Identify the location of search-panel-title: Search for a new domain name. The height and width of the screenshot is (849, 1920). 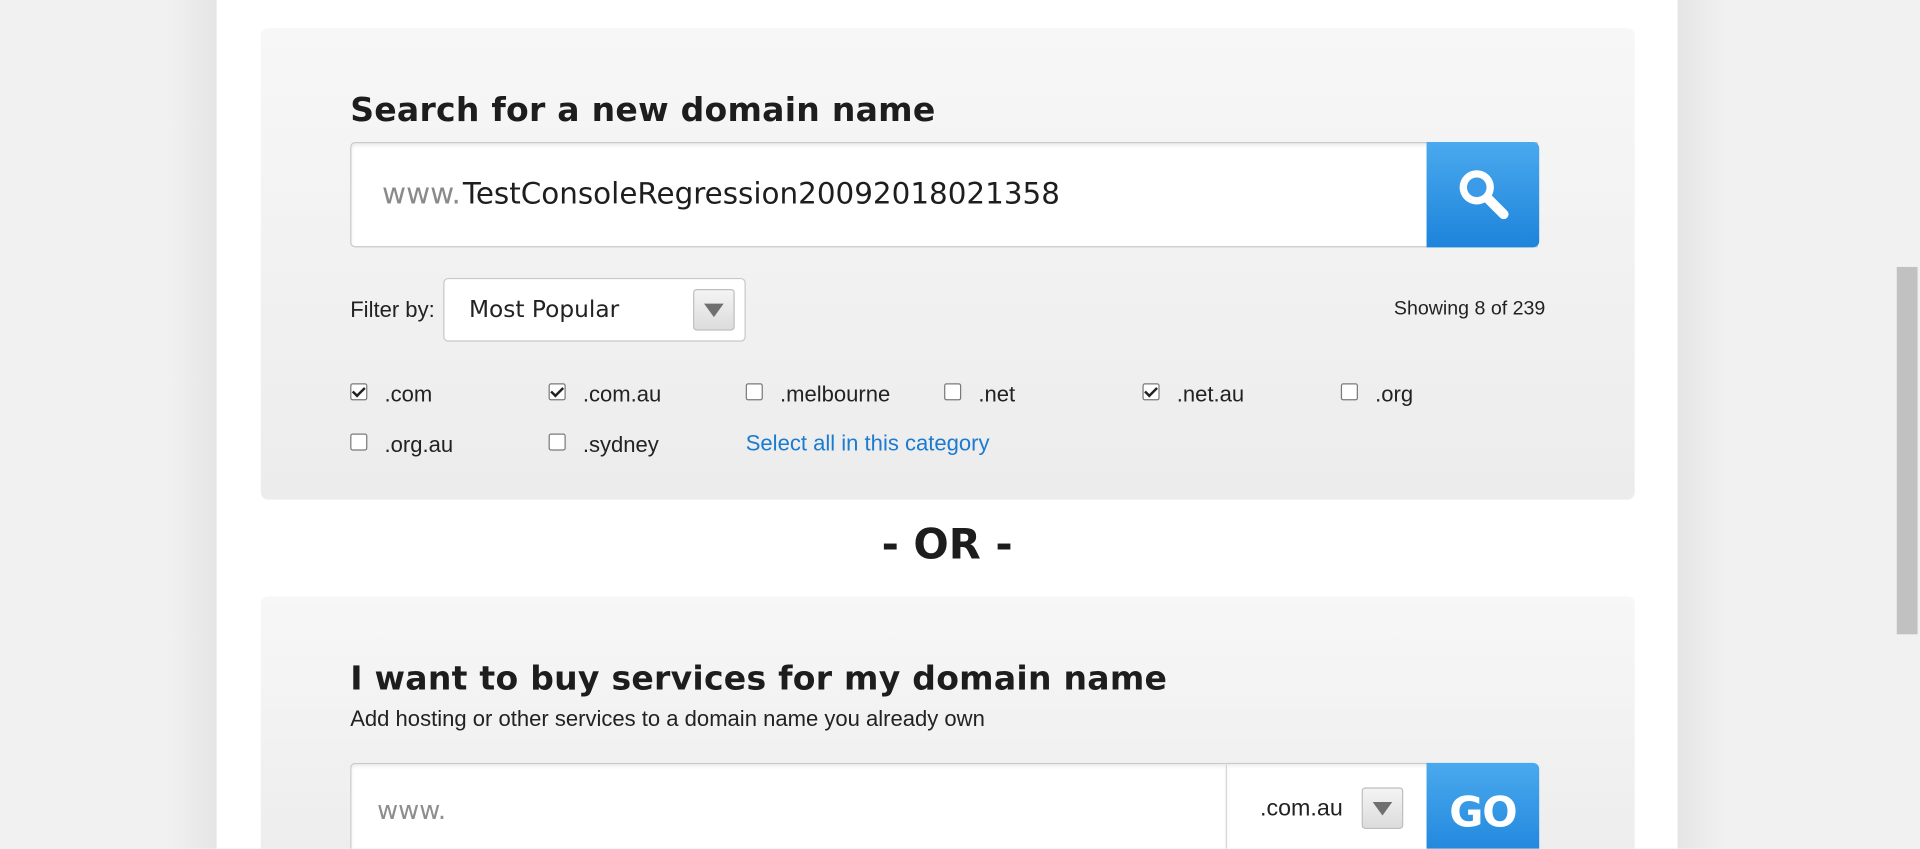
(643, 110).